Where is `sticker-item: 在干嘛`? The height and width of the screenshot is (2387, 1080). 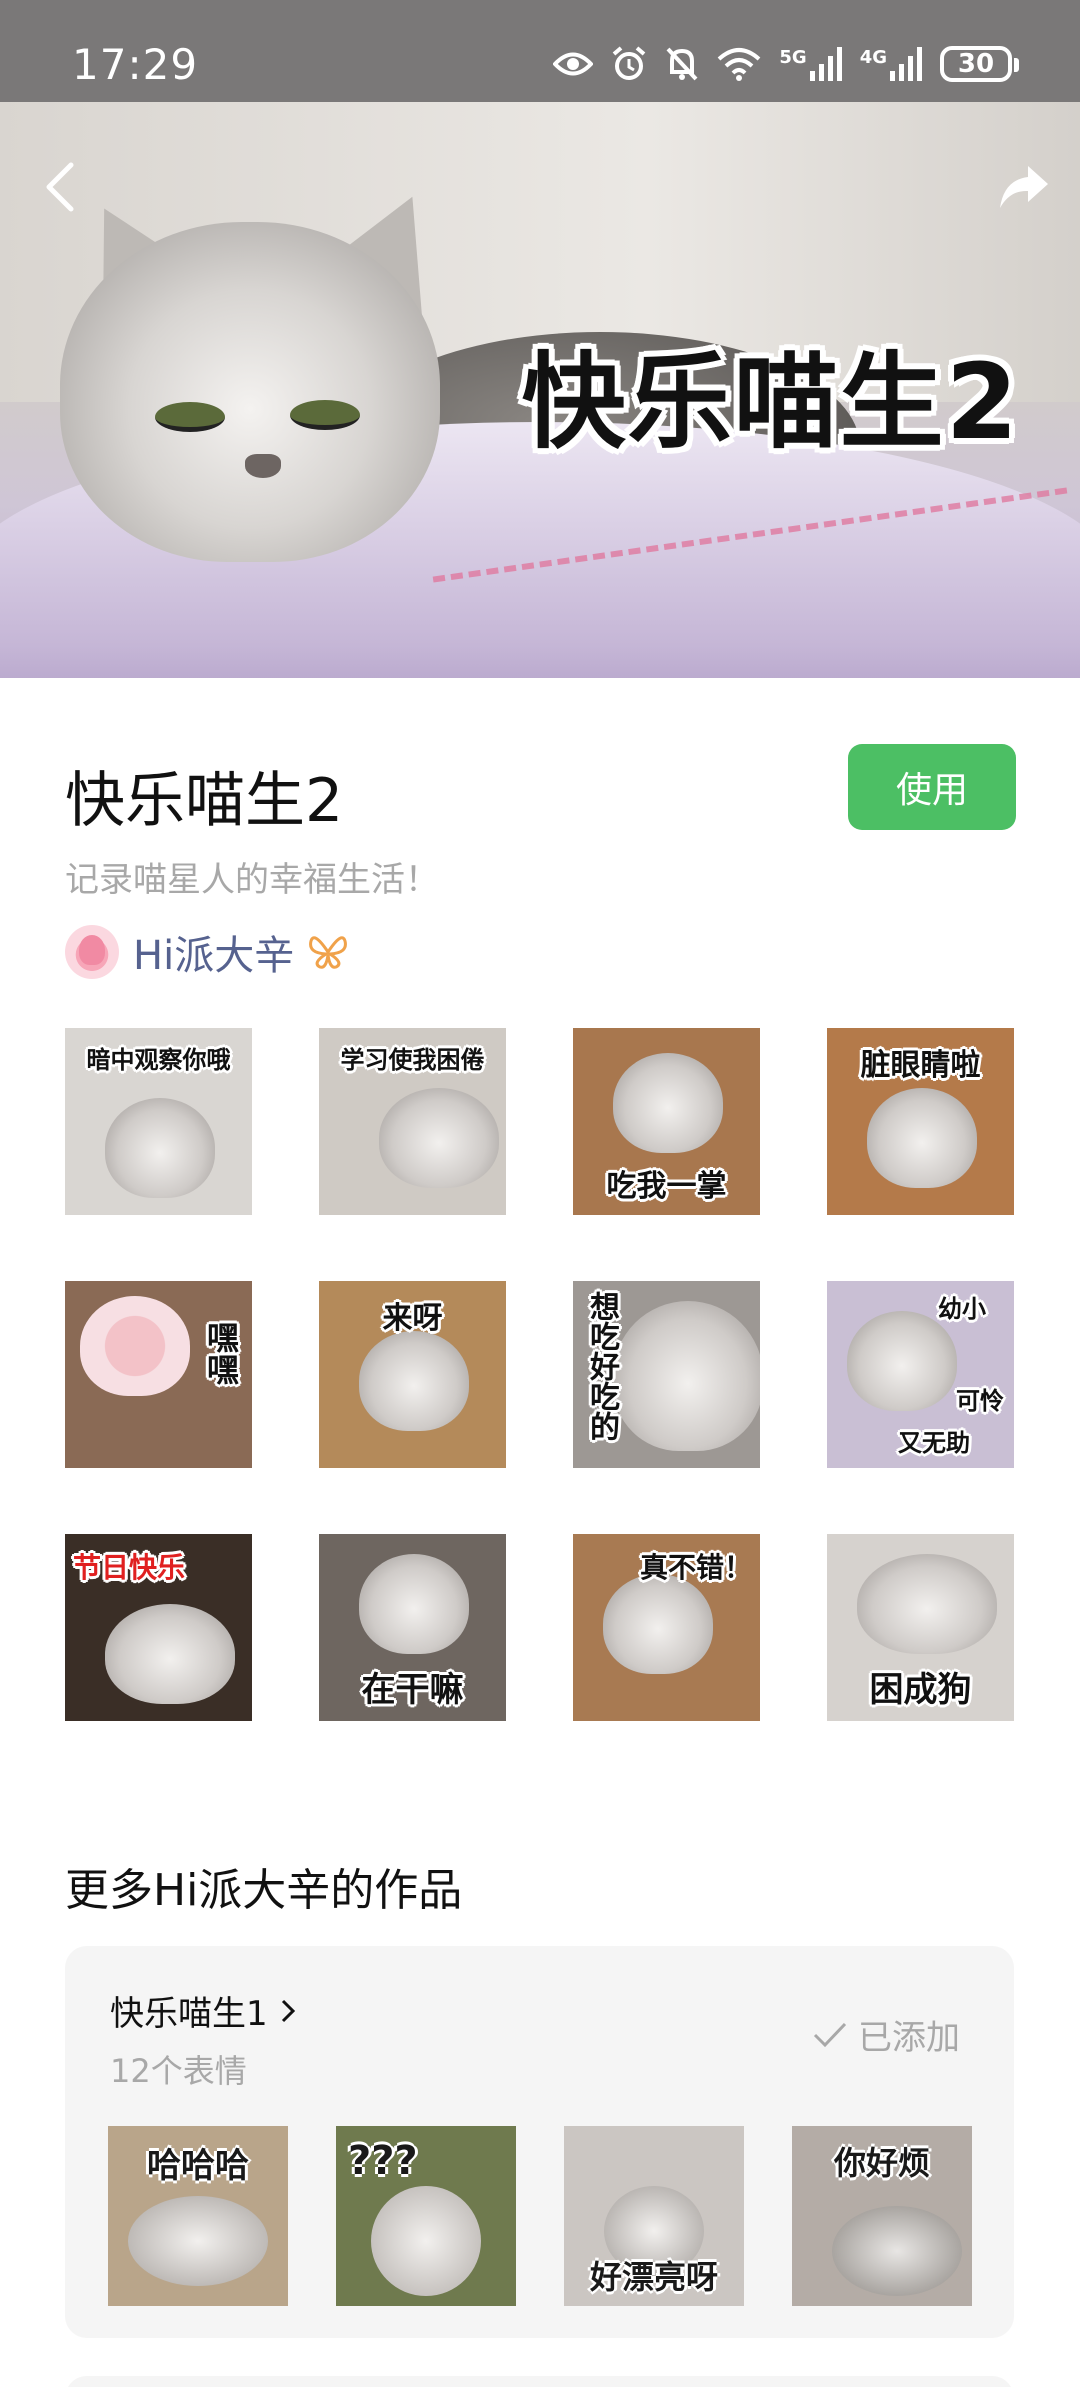 sticker-item: 在干嘛 is located at coordinates (412, 1627).